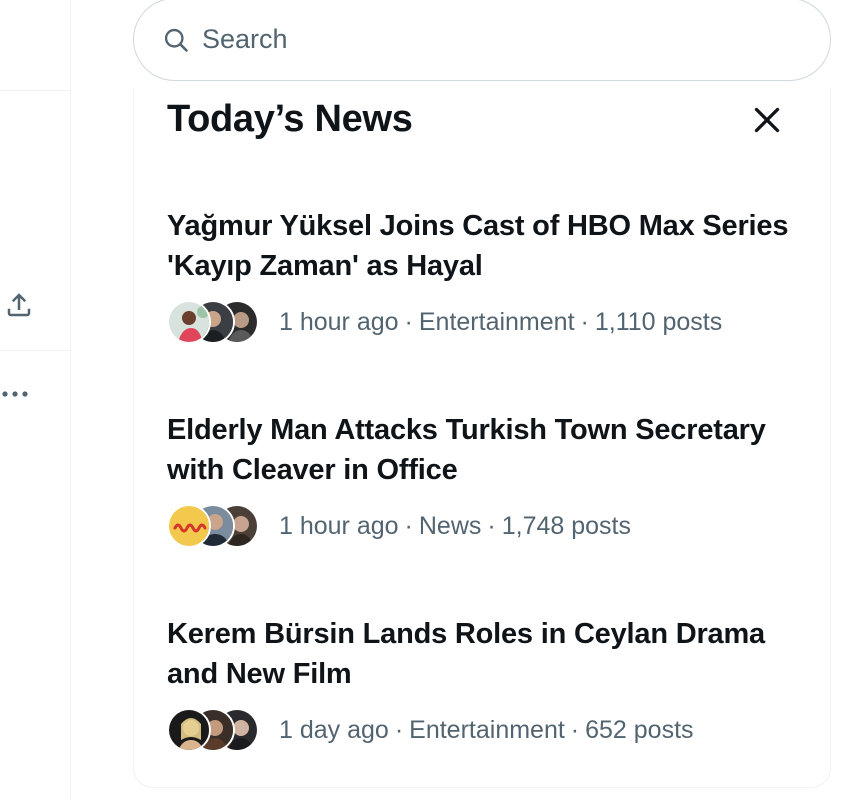 The image size is (853, 799). I want to click on news-post-count: 652 posts, so click(639, 729).